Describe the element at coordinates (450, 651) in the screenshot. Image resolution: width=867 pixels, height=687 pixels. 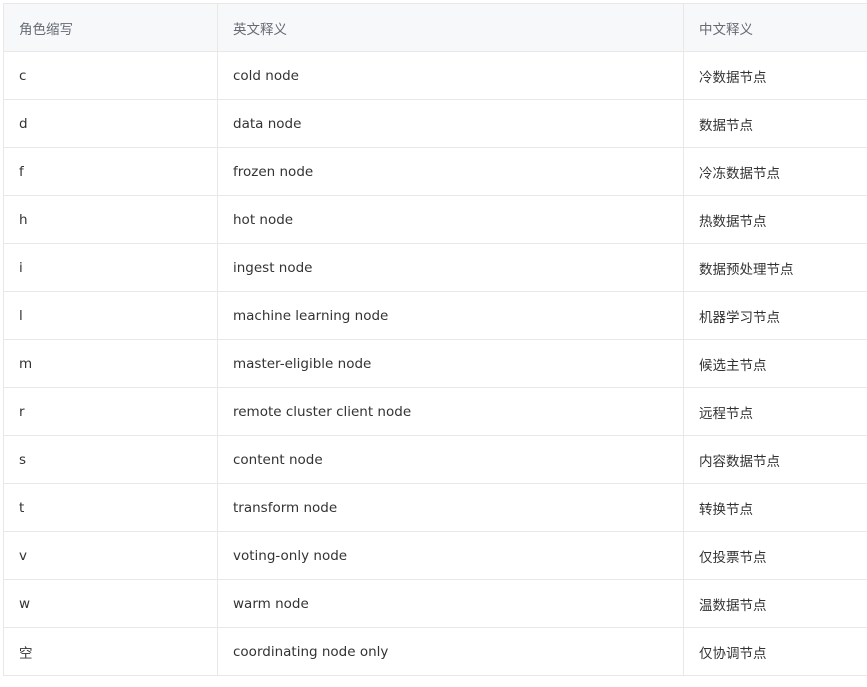
I see `cell-english-meaning: coordinating node only` at that location.